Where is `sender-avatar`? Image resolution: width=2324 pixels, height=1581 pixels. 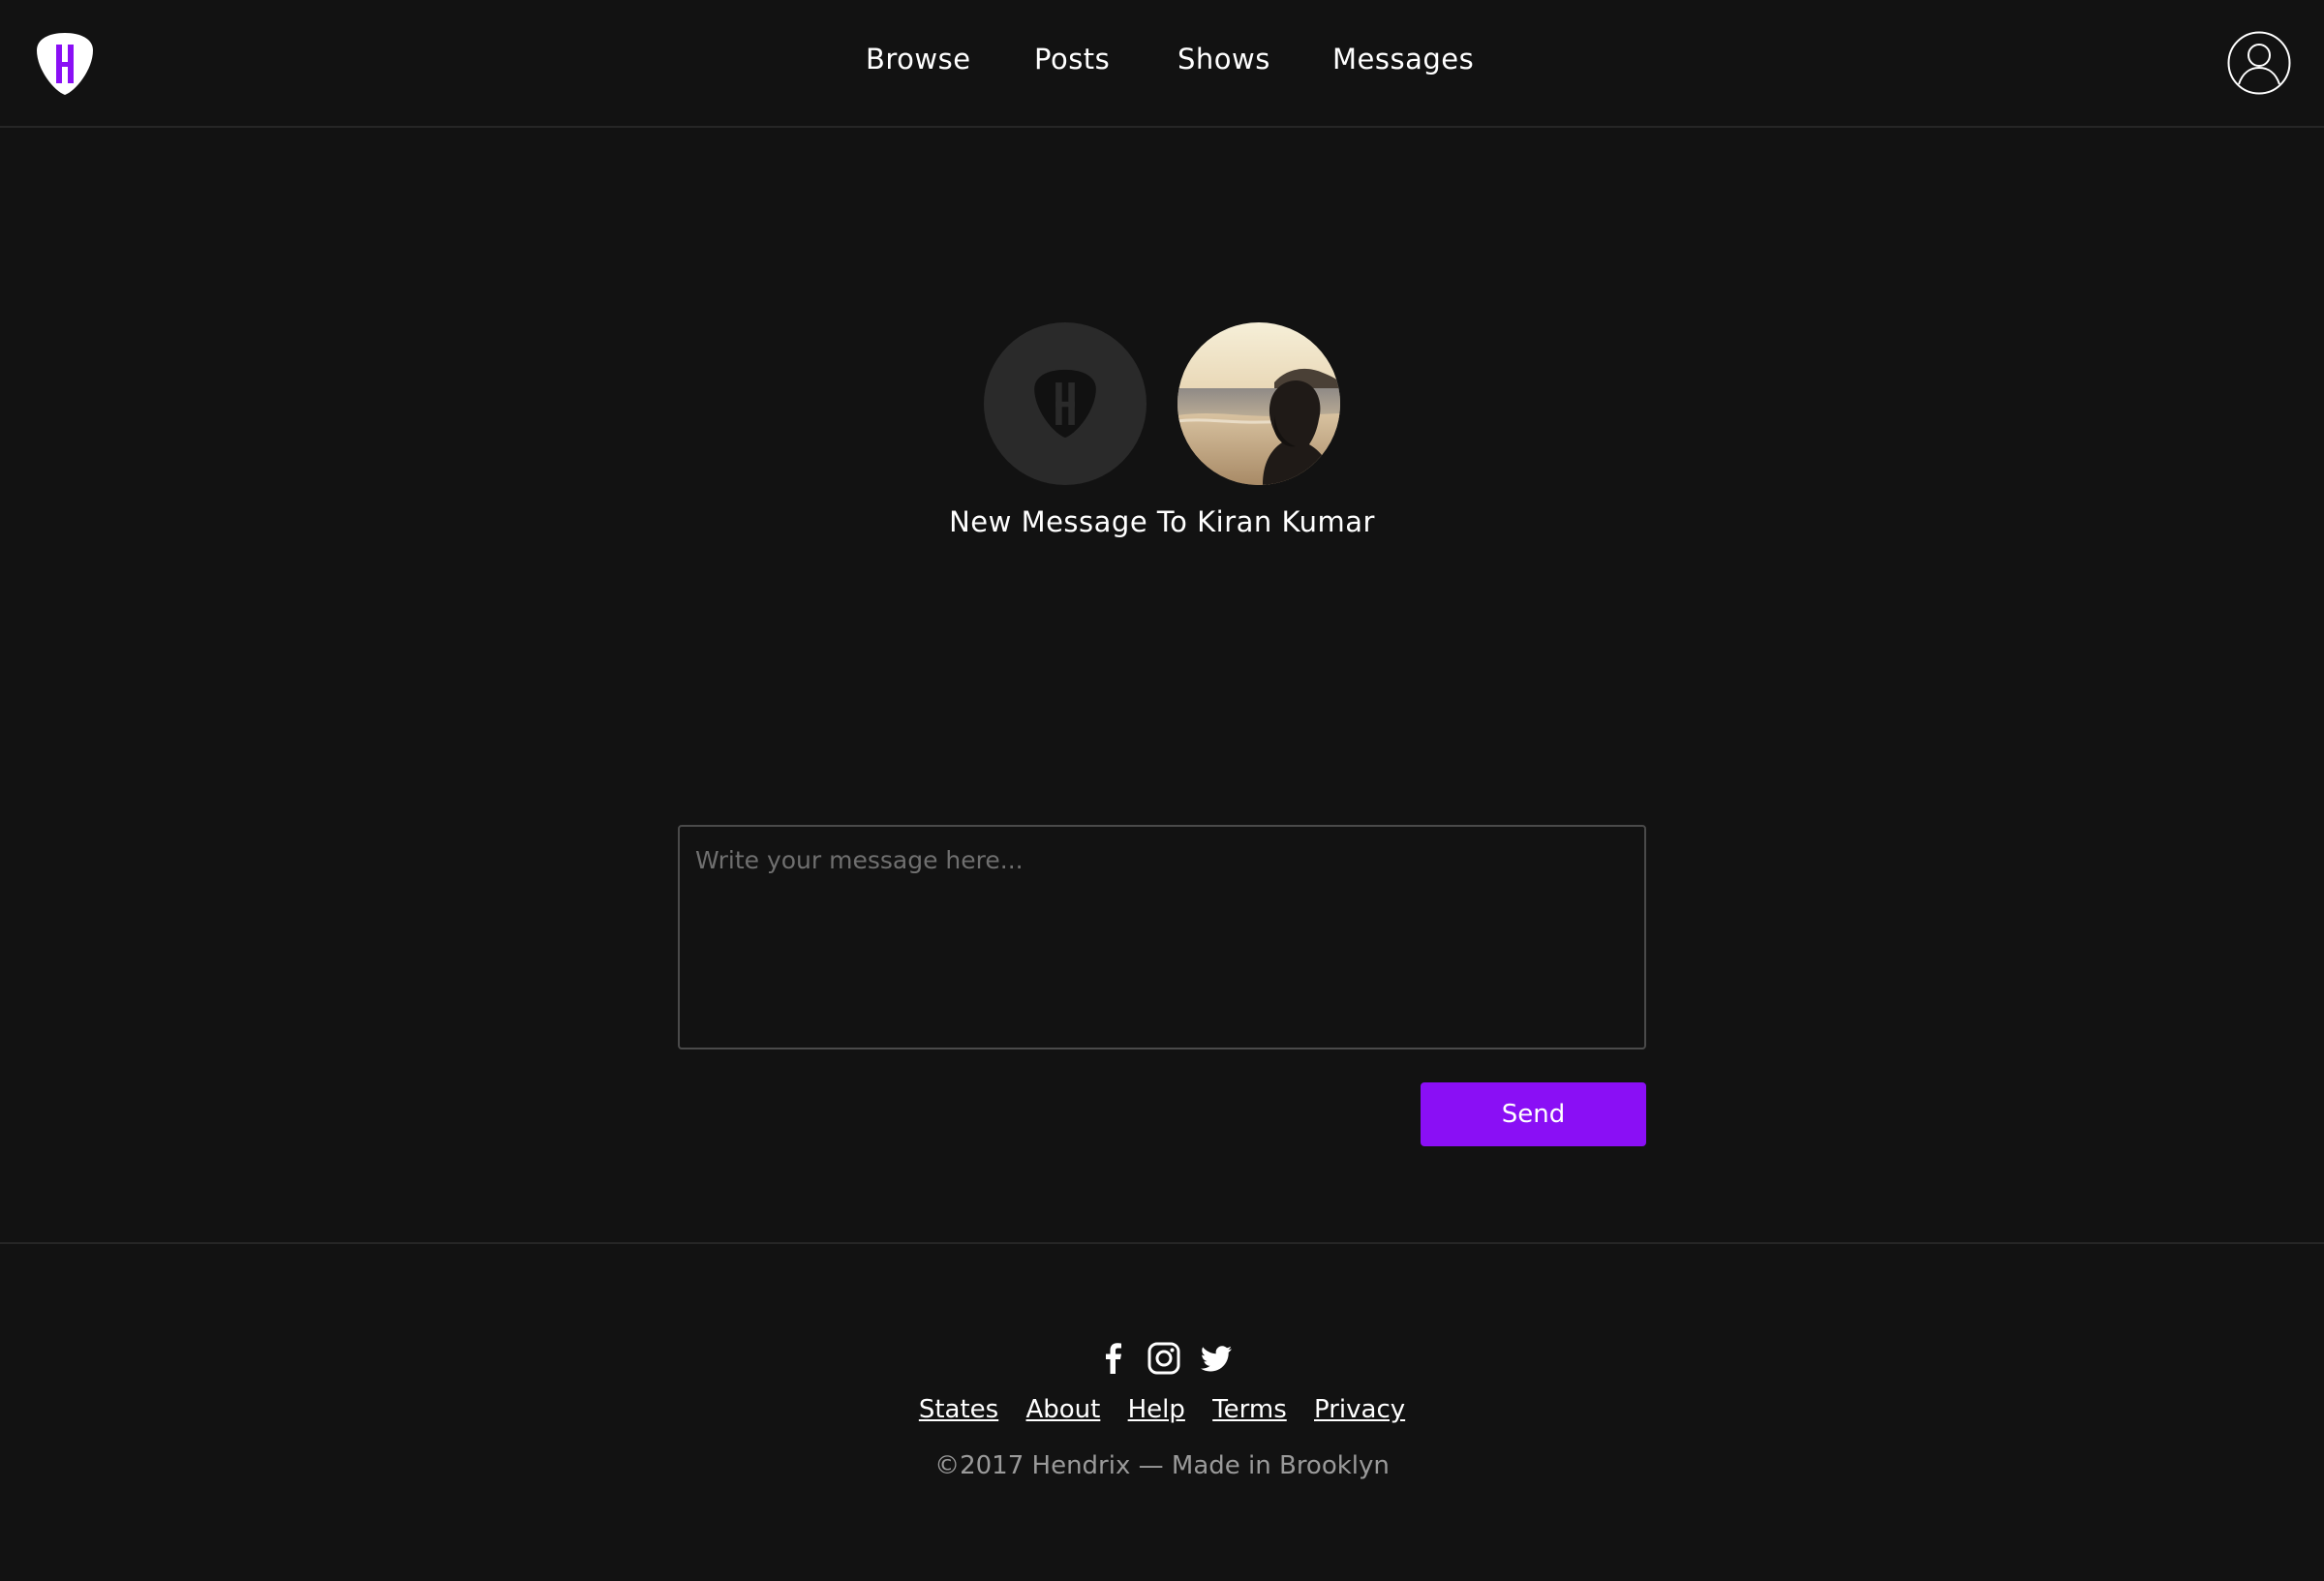
sender-avatar is located at coordinates (1066, 403).